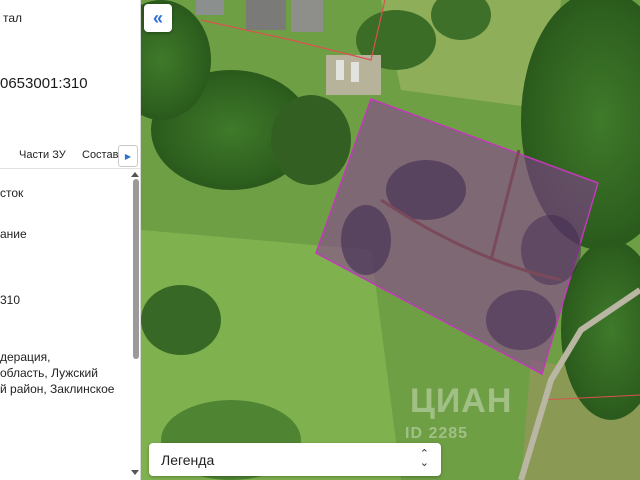  Describe the element at coordinates (188, 460) in the screenshot. I see `legend-label: Легенда` at that location.